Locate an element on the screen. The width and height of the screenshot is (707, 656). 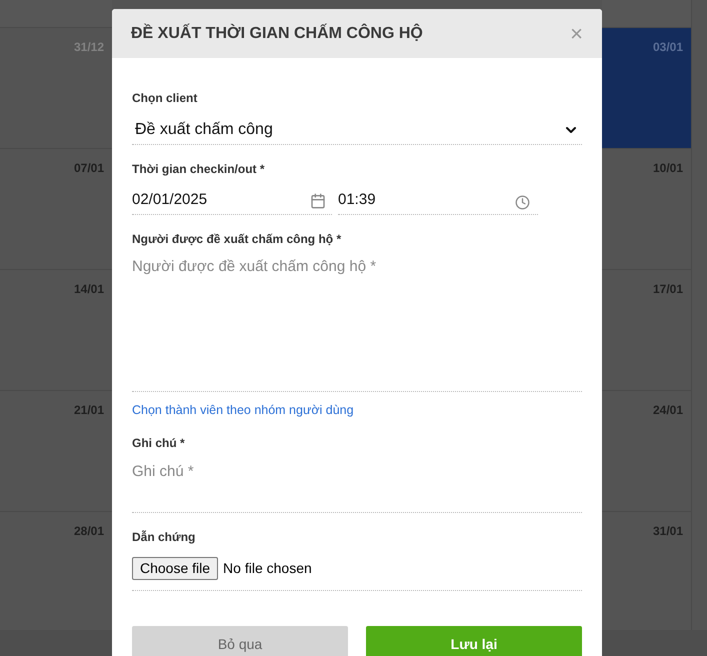
field-label: Thời gian checkin/out * is located at coordinates (199, 169).